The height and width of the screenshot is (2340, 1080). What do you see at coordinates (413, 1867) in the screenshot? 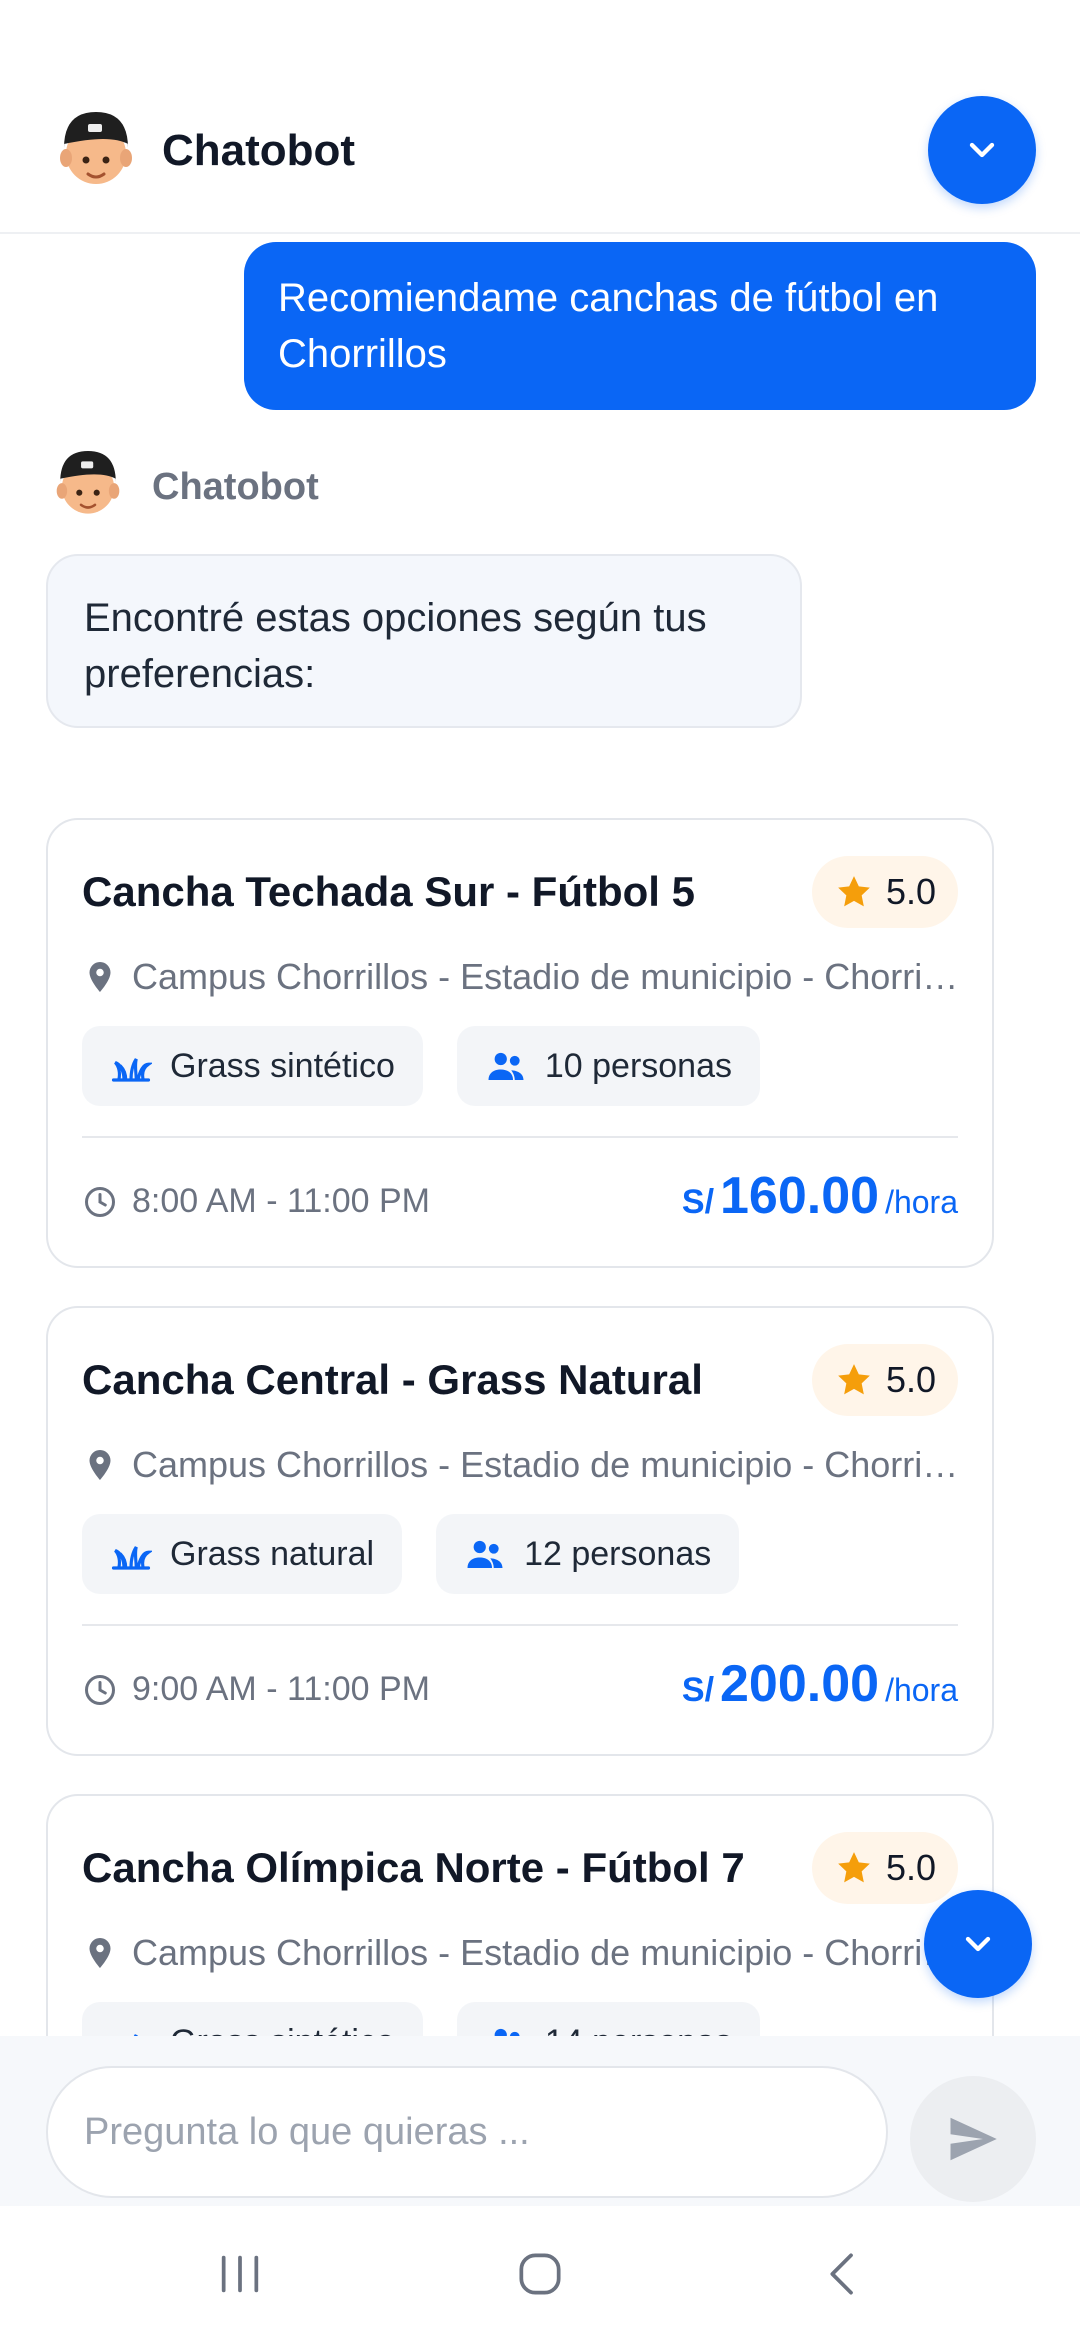
I see `field-title: Cancha Olímpica Norte - Fútbol 7` at bounding box center [413, 1867].